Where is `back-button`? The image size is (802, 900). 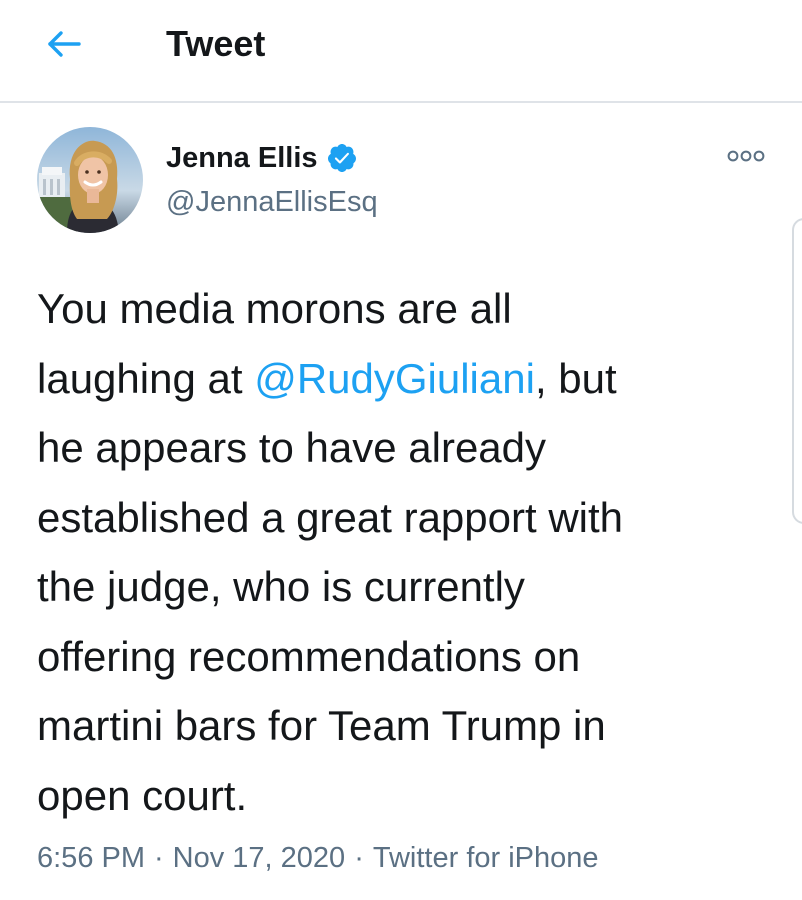
back-button is located at coordinates (64, 44).